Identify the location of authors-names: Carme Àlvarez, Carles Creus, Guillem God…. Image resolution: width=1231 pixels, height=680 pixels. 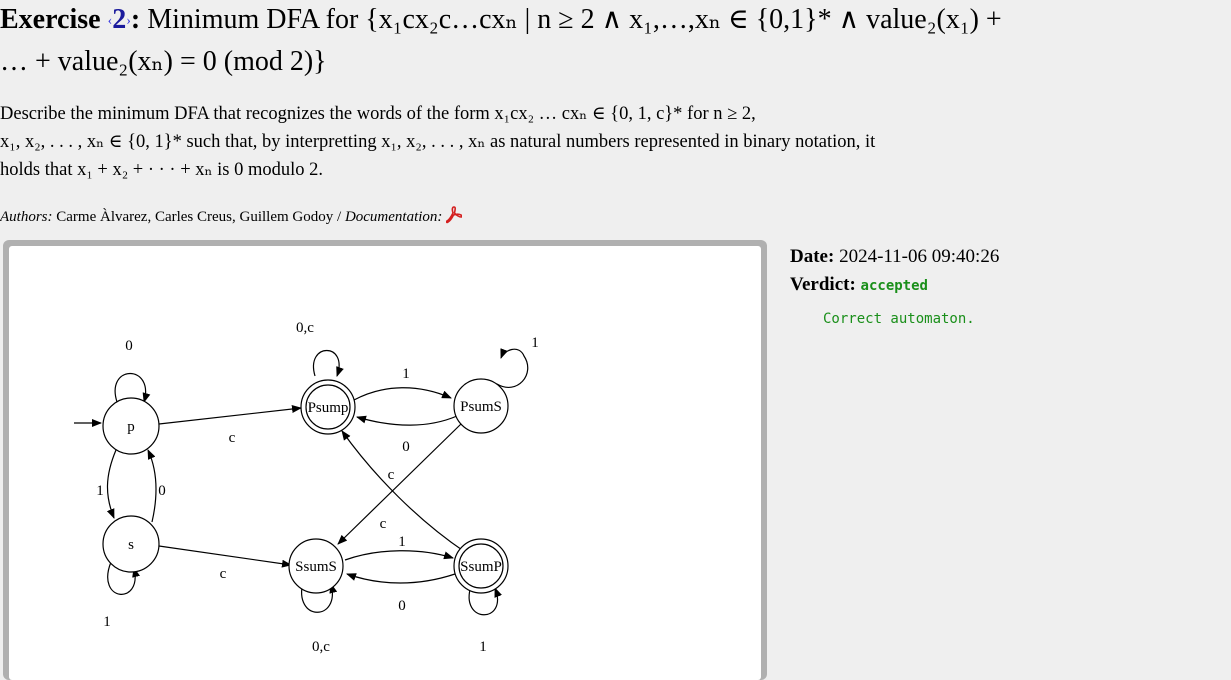
(195, 217).